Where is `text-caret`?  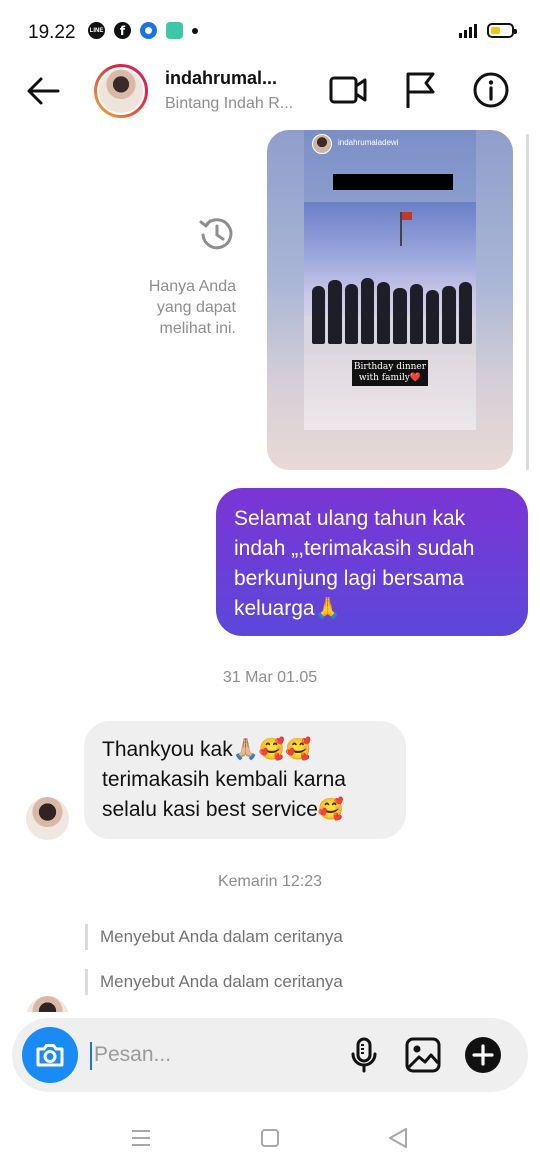 text-caret is located at coordinates (91, 1056).